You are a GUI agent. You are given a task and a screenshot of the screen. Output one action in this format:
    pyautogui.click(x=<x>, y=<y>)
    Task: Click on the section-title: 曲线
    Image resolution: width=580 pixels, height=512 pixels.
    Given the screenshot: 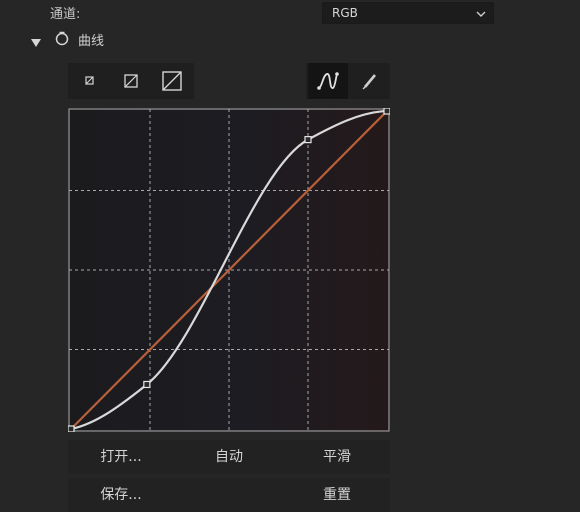 What is the action you would take?
    pyautogui.click(x=91, y=41)
    